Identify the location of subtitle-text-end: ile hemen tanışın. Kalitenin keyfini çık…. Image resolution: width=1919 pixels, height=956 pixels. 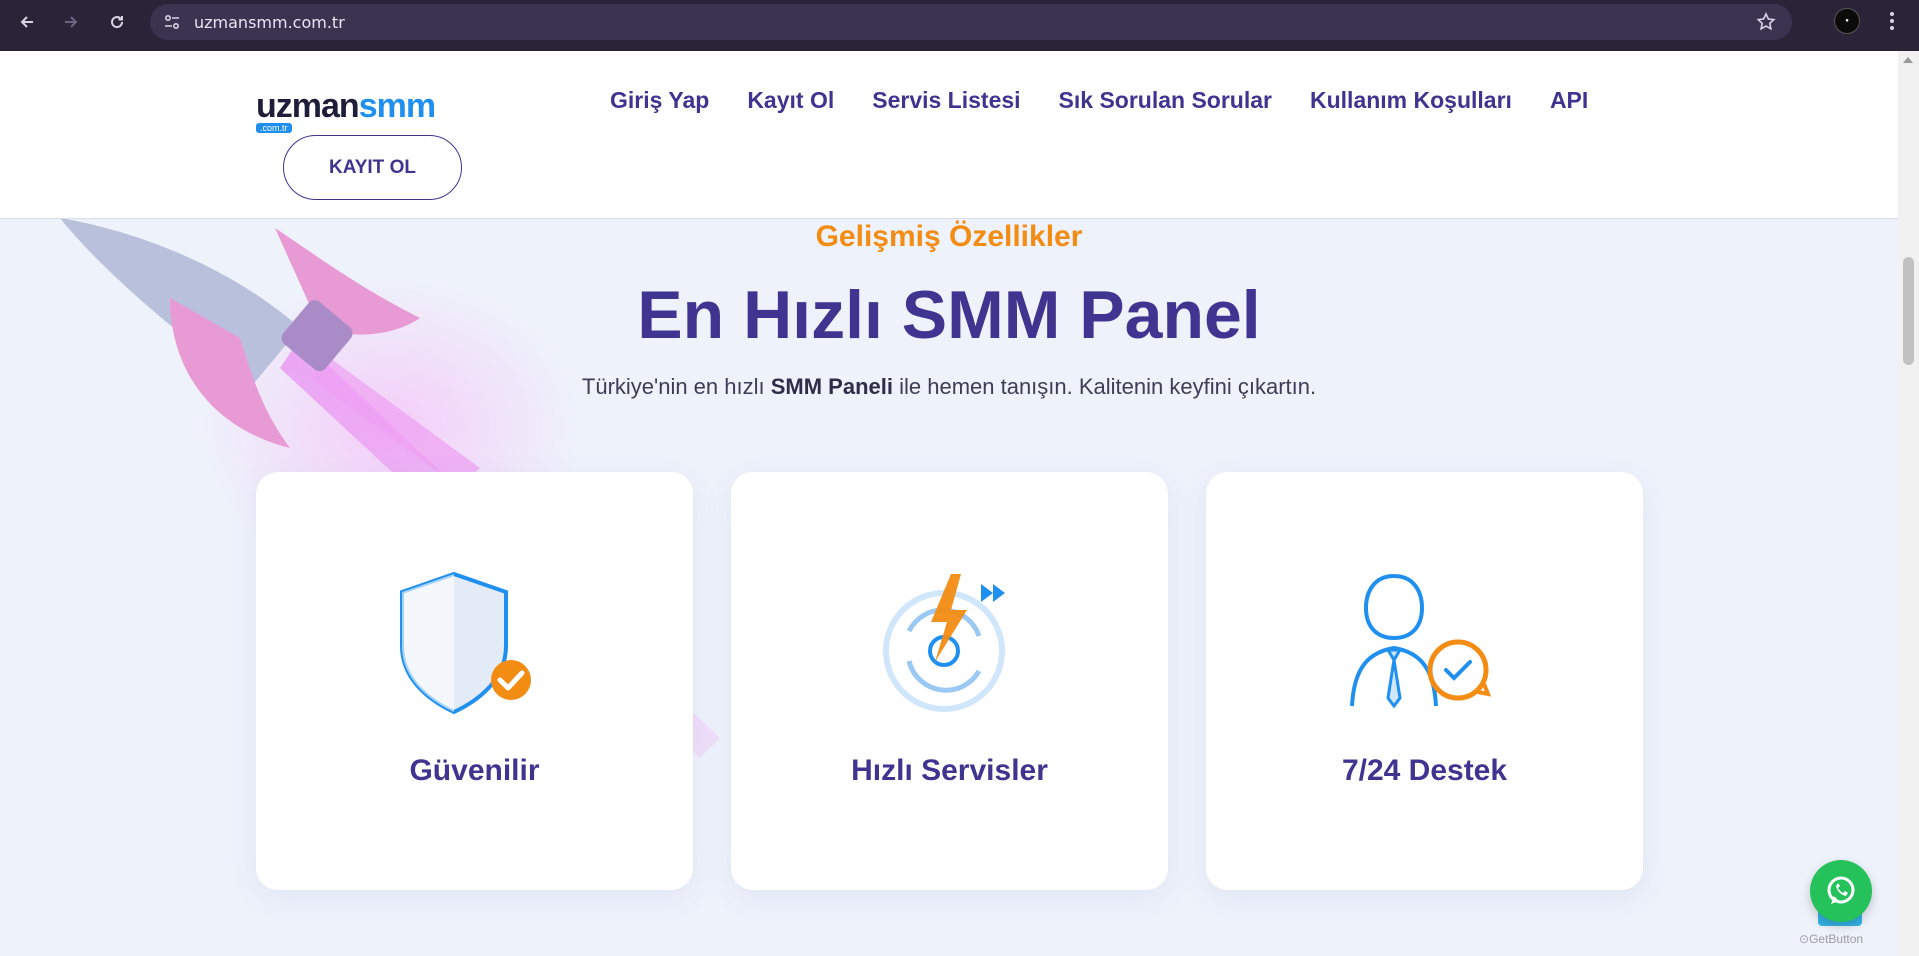
(1104, 386).